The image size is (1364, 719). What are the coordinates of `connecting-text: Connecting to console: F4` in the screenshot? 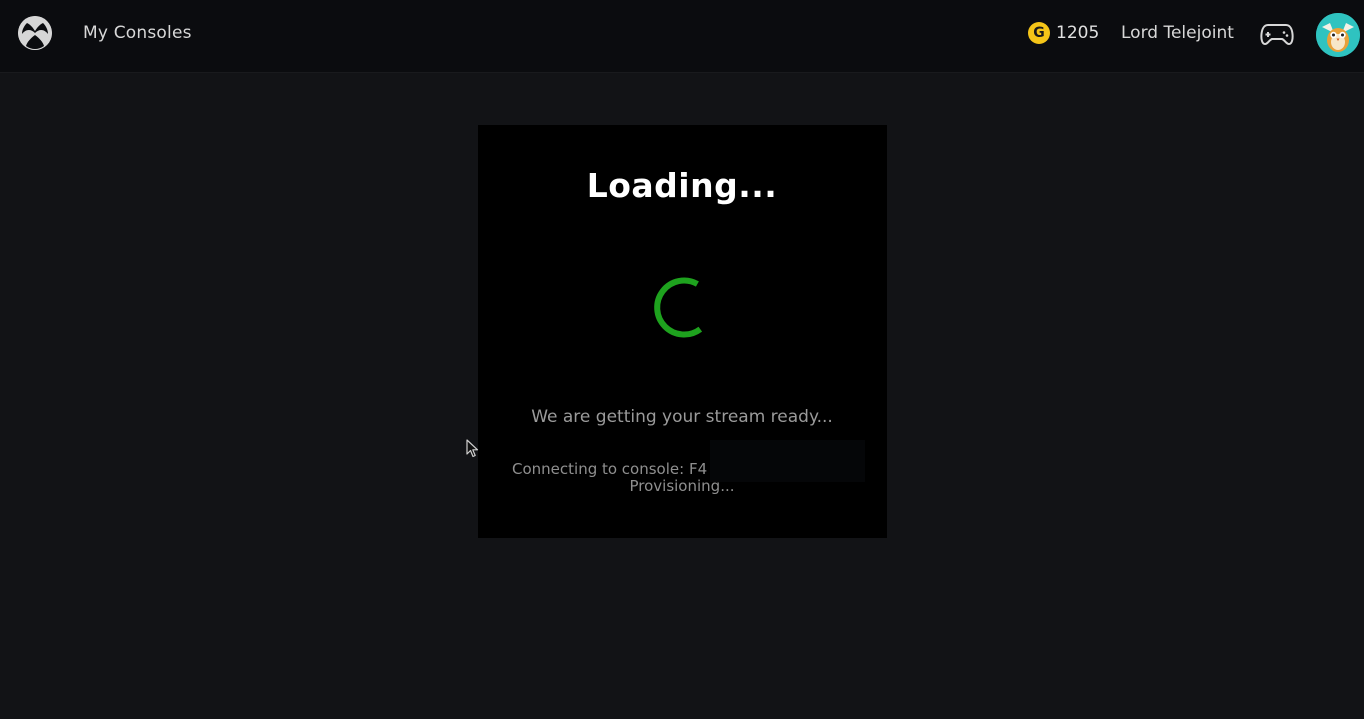 It's located at (610, 469).